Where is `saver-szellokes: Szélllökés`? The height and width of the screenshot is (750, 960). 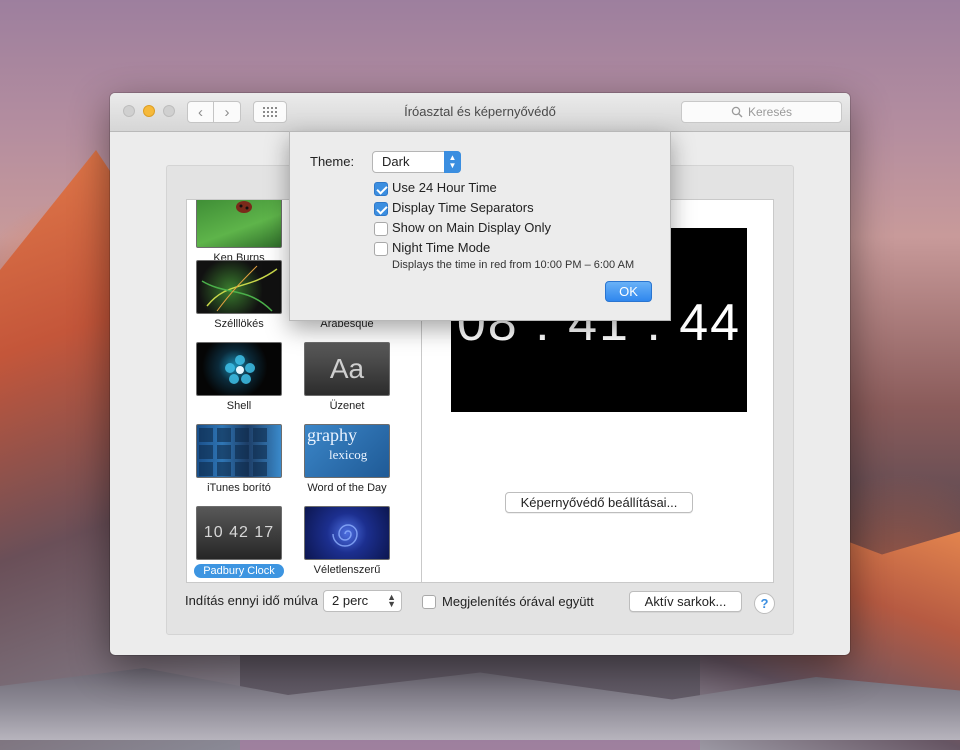
saver-szellokes: Szélllökés is located at coordinates (239, 295).